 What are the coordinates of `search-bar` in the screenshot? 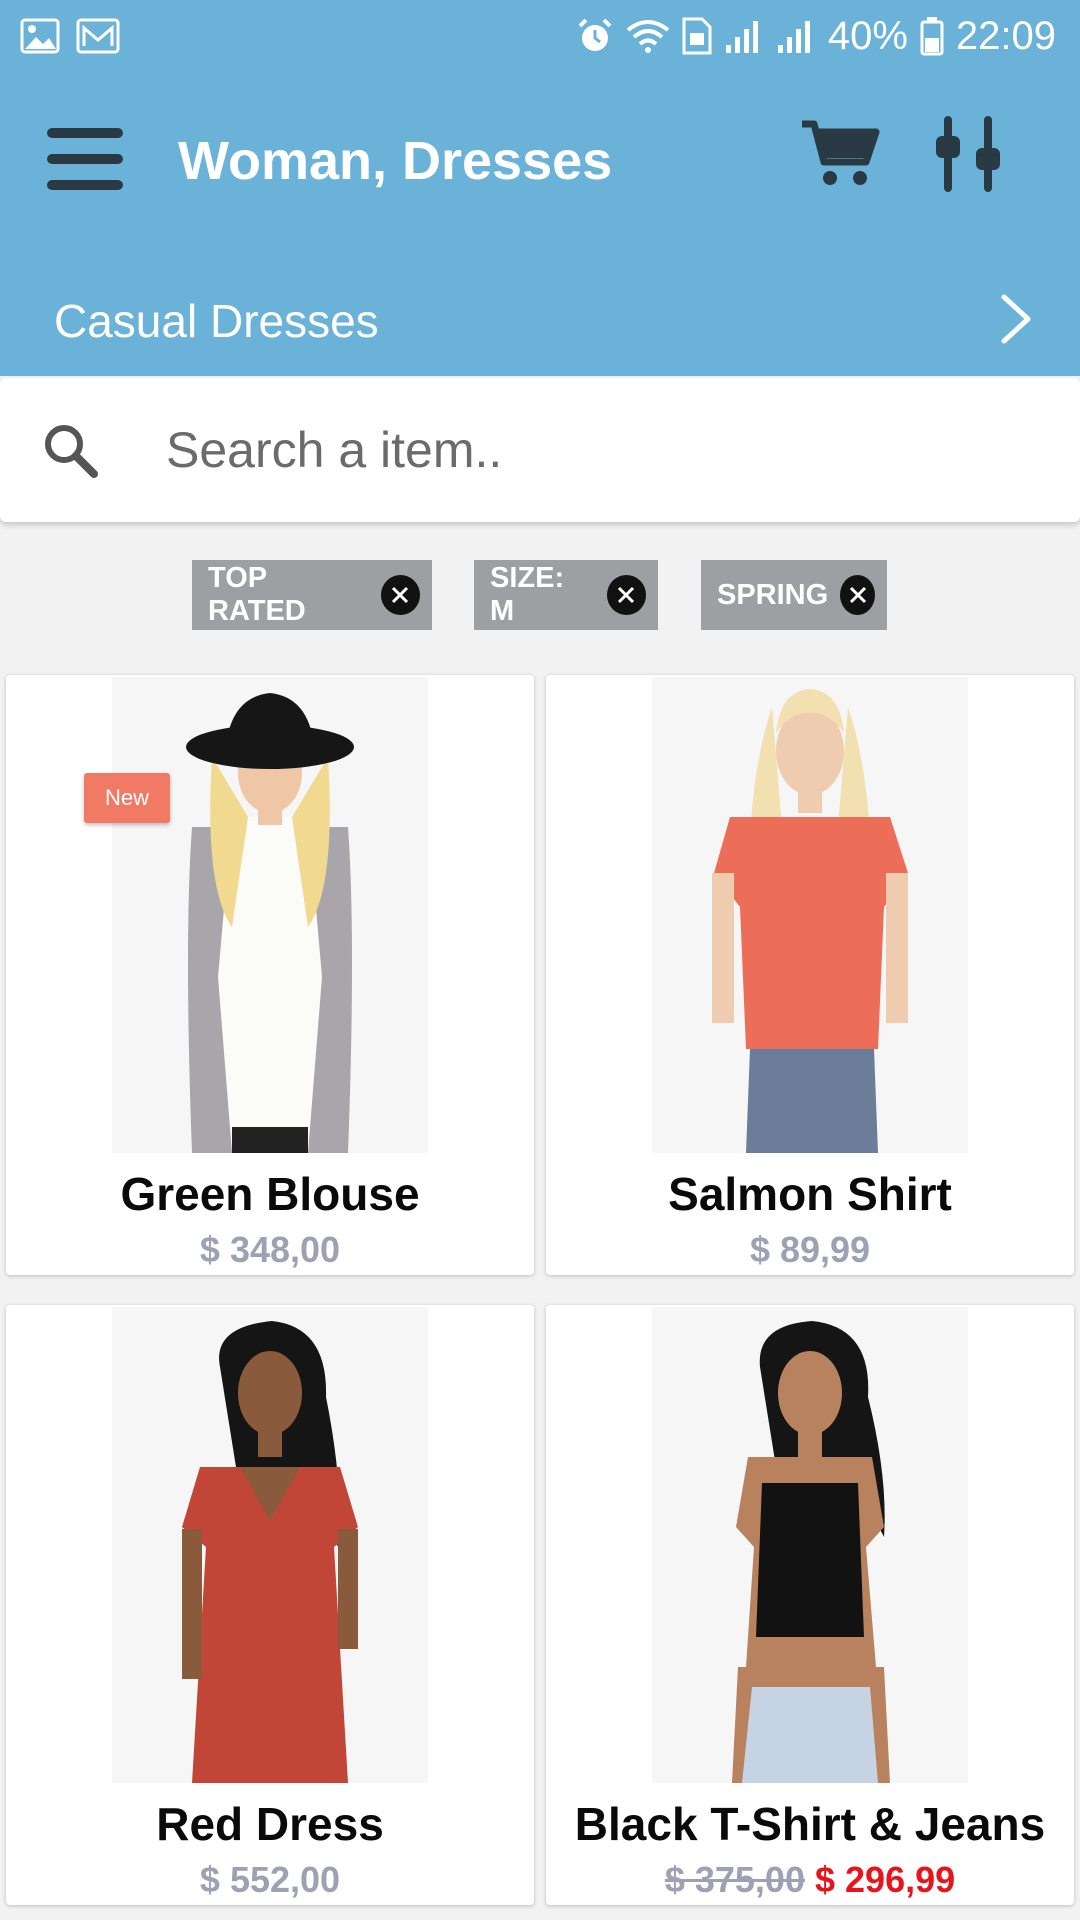 It's located at (540, 450).